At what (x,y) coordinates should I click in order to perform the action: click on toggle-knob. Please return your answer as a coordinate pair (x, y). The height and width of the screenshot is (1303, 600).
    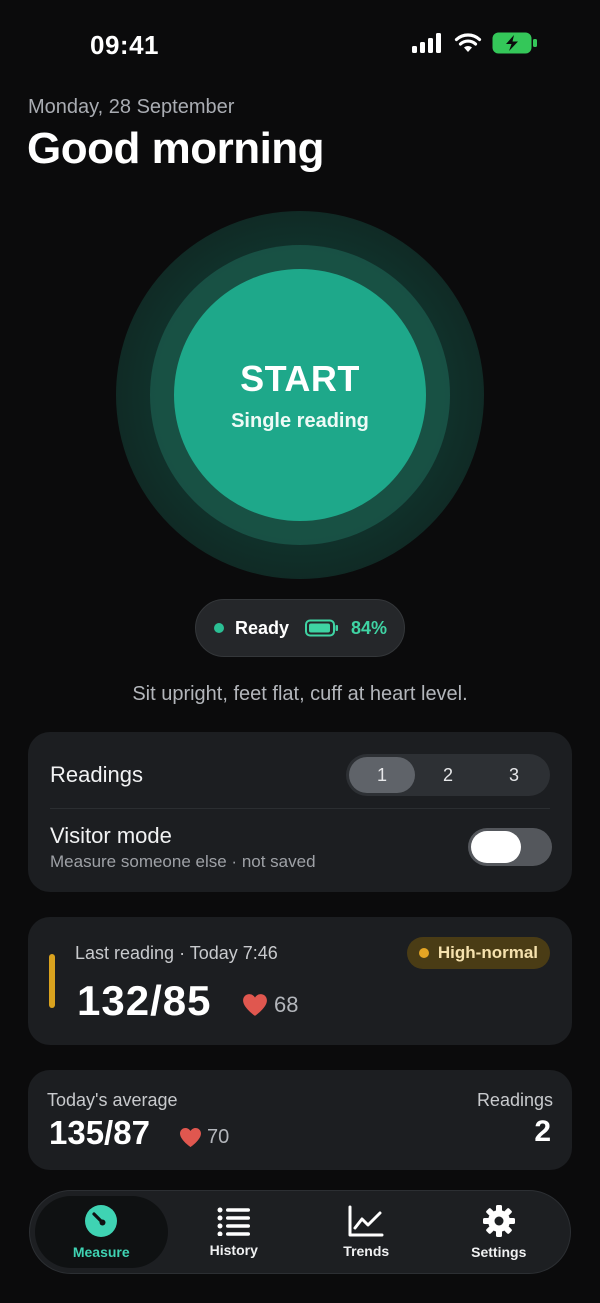
    Looking at the image, I should click on (496, 847).